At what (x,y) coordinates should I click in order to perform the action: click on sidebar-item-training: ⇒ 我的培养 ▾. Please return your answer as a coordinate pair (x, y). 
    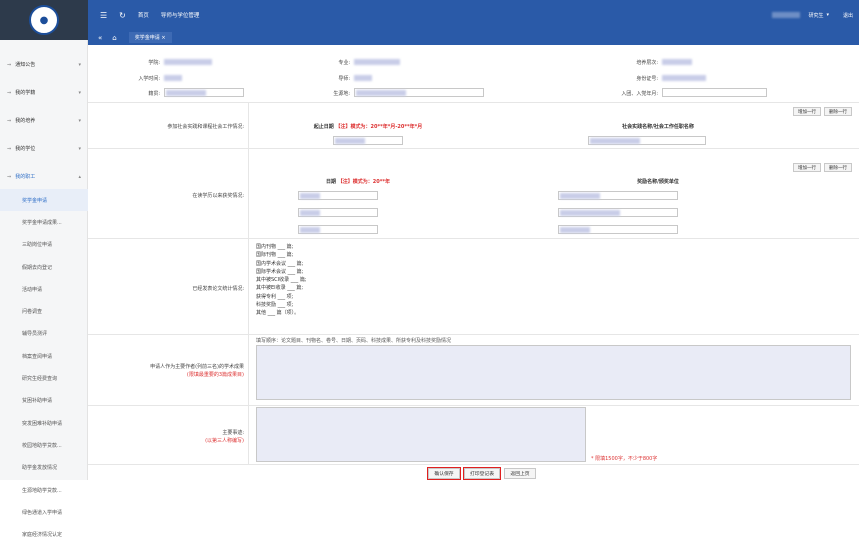
    Looking at the image, I should click on (44, 120).